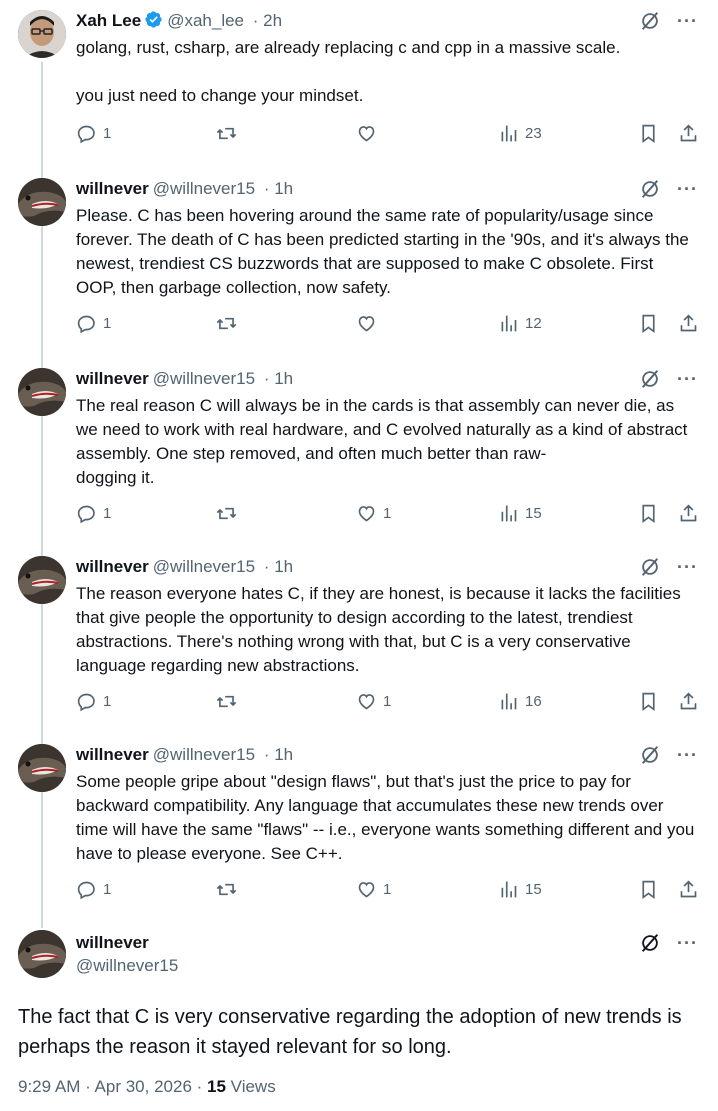  What do you see at coordinates (387, 21) in the screenshot?
I see `tweet-header: Xah Lee @xah_lee · 2h` at bounding box center [387, 21].